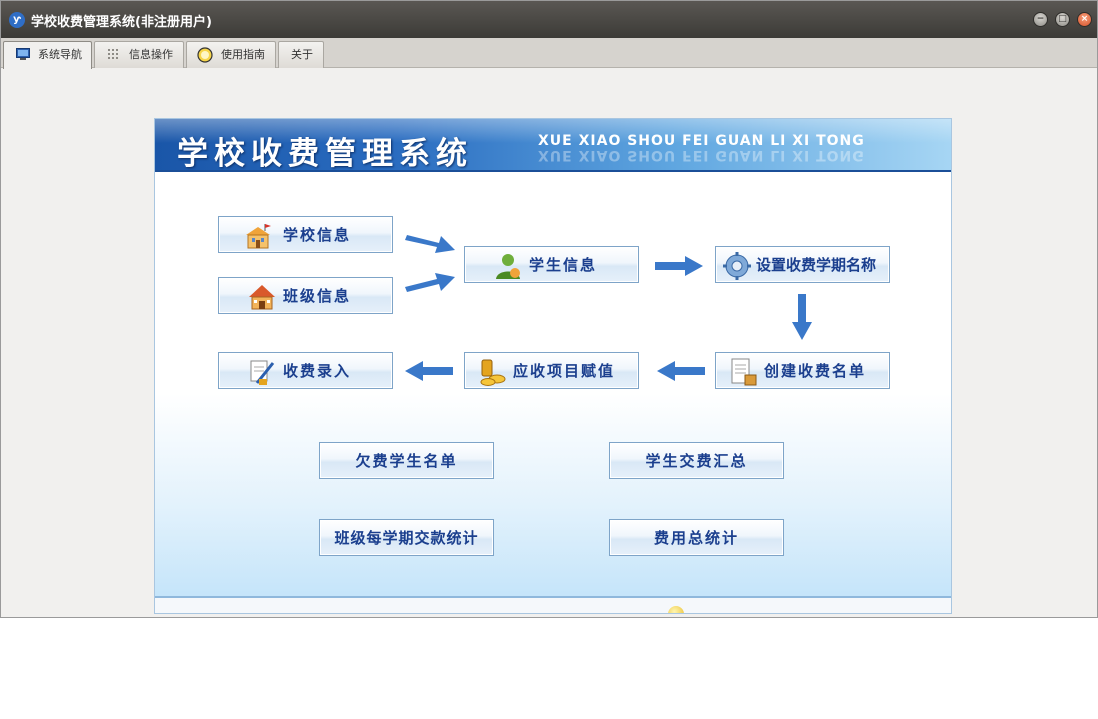  I want to click on button-label: 应收项目赋值, so click(564, 371).